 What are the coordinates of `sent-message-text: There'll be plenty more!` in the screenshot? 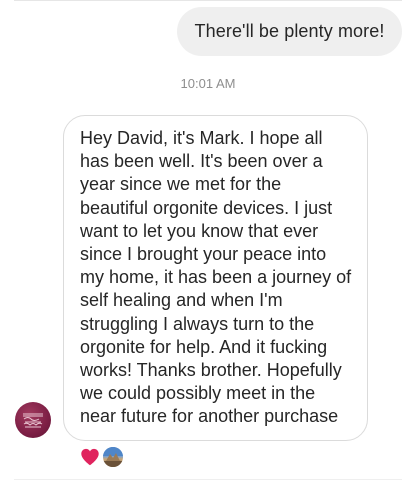 It's located at (289, 31).